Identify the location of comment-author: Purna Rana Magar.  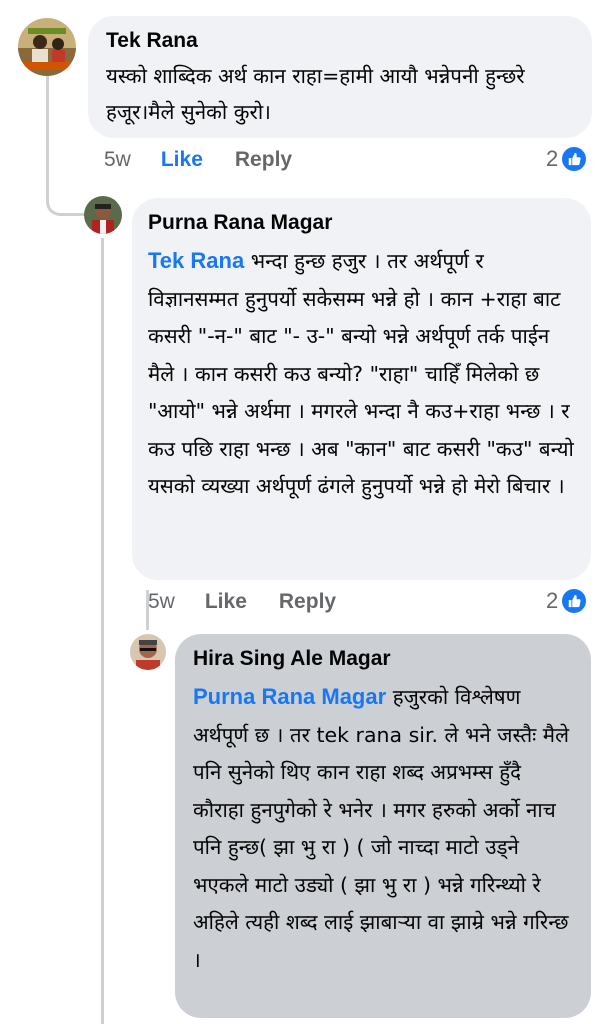
(361, 223).